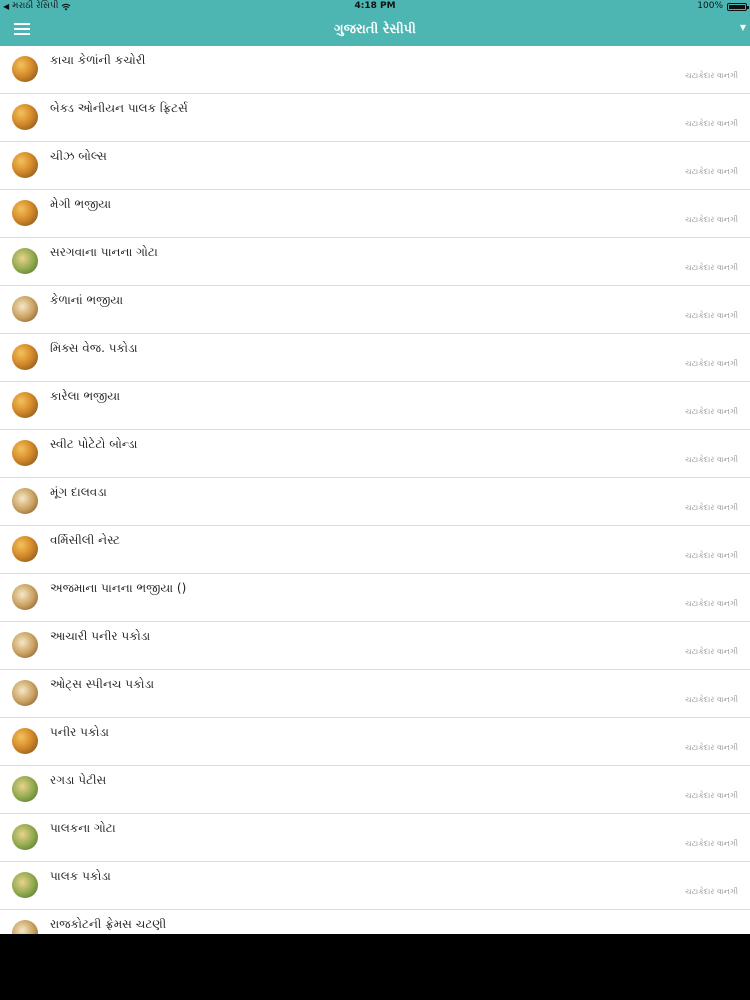  Describe the element at coordinates (98, 60) in the screenshot. I see `recipe-name: કાચા કેળાંની કચોરી` at that location.